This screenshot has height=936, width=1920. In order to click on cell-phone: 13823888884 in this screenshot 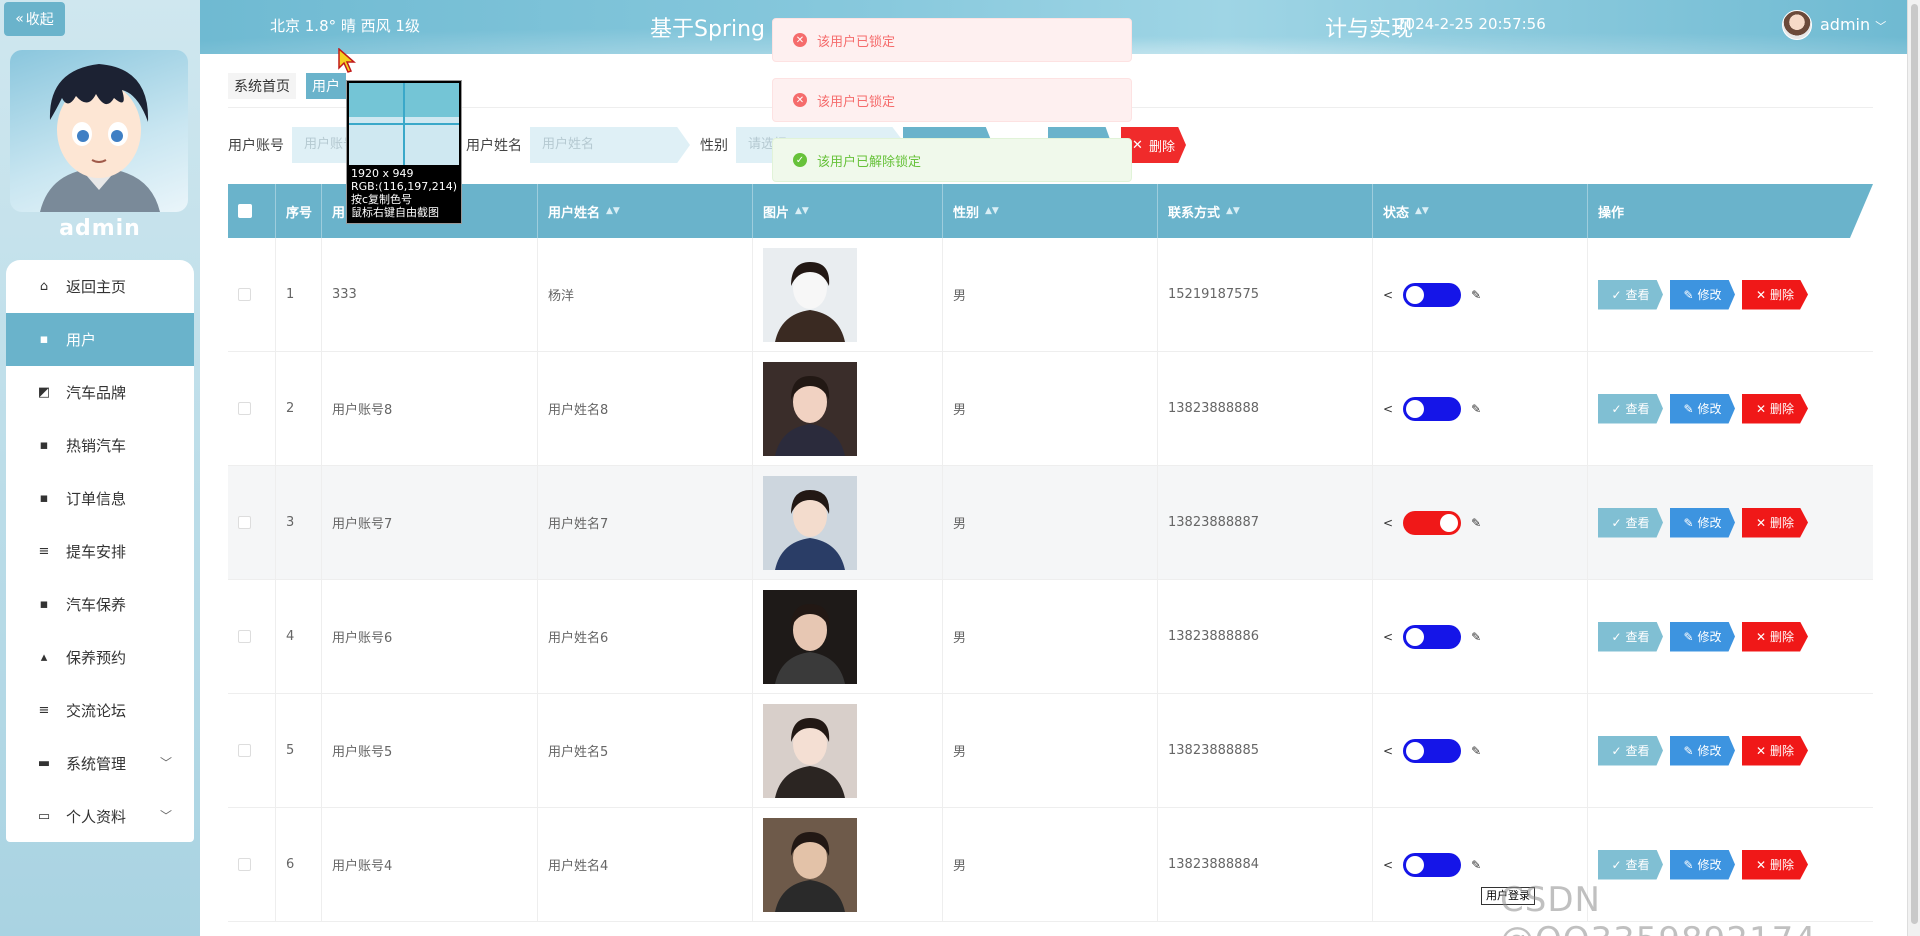, I will do `click(1265, 864)`.